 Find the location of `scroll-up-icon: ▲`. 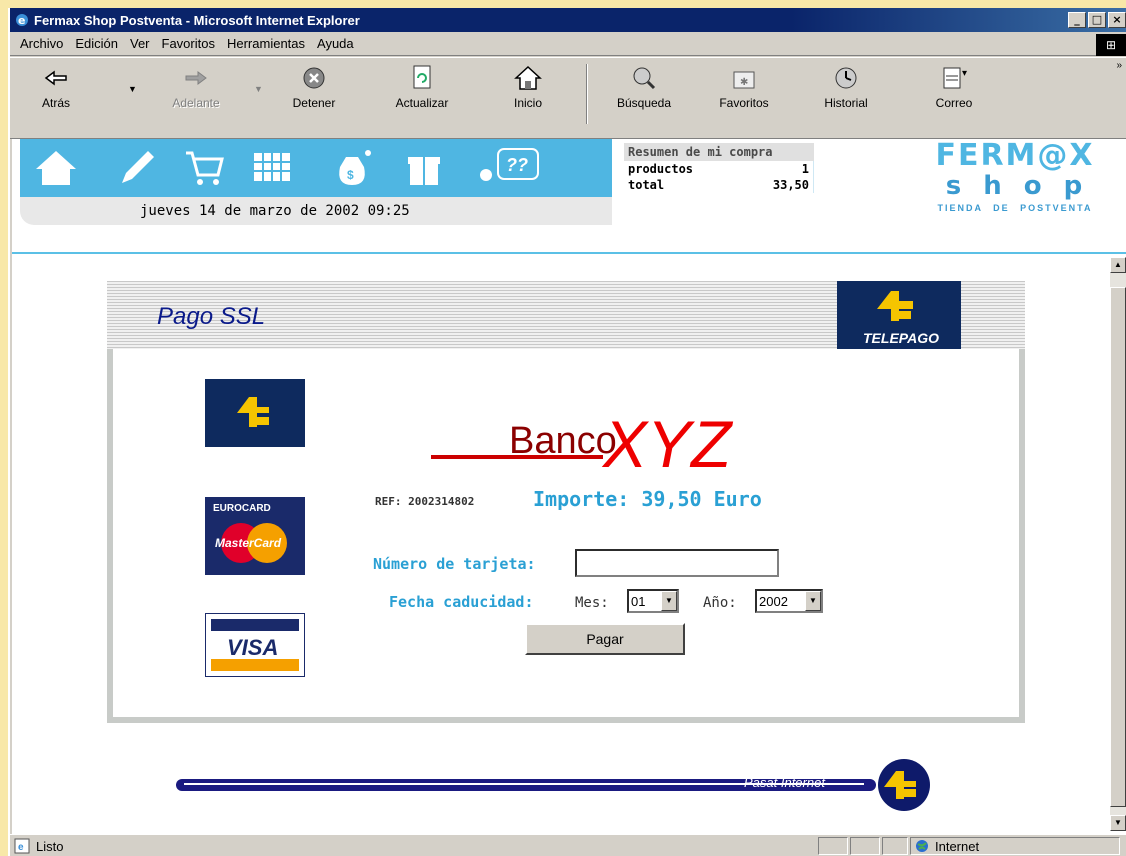

scroll-up-icon: ▲ is located at coordinates (1118, 265).